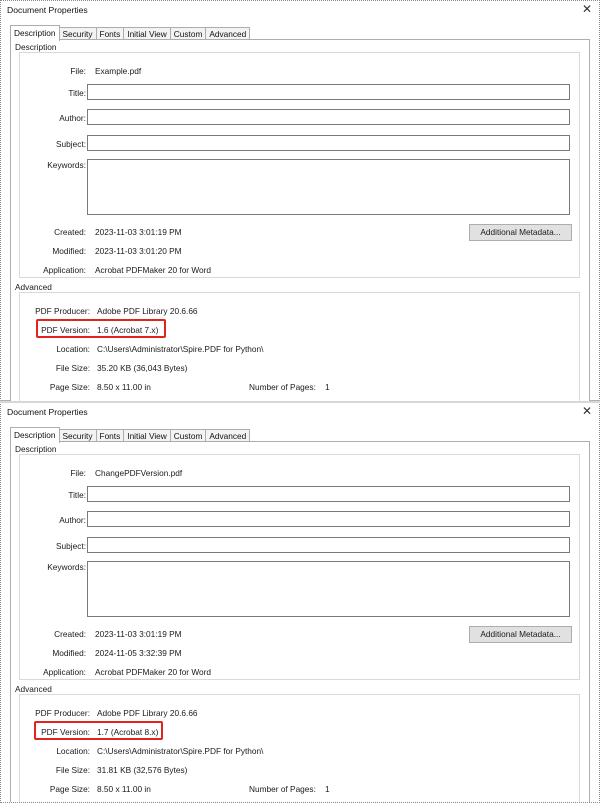 The width and height of the screenshot is (600, 803). What do you see at coordinates (138, 251) in the screenshot?
I see `modified-value: 2023-11-03 3:01:20 PM` at bounding box center [138, 251].